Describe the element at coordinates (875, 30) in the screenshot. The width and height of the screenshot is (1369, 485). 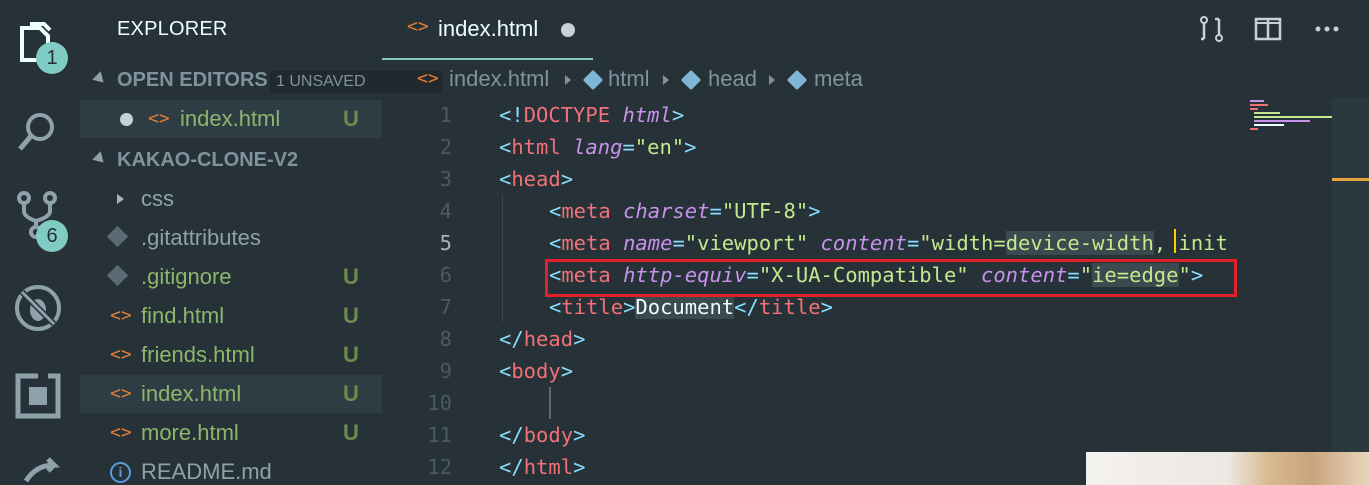
I see `editor-tab-bar: <> index.html` at that location.